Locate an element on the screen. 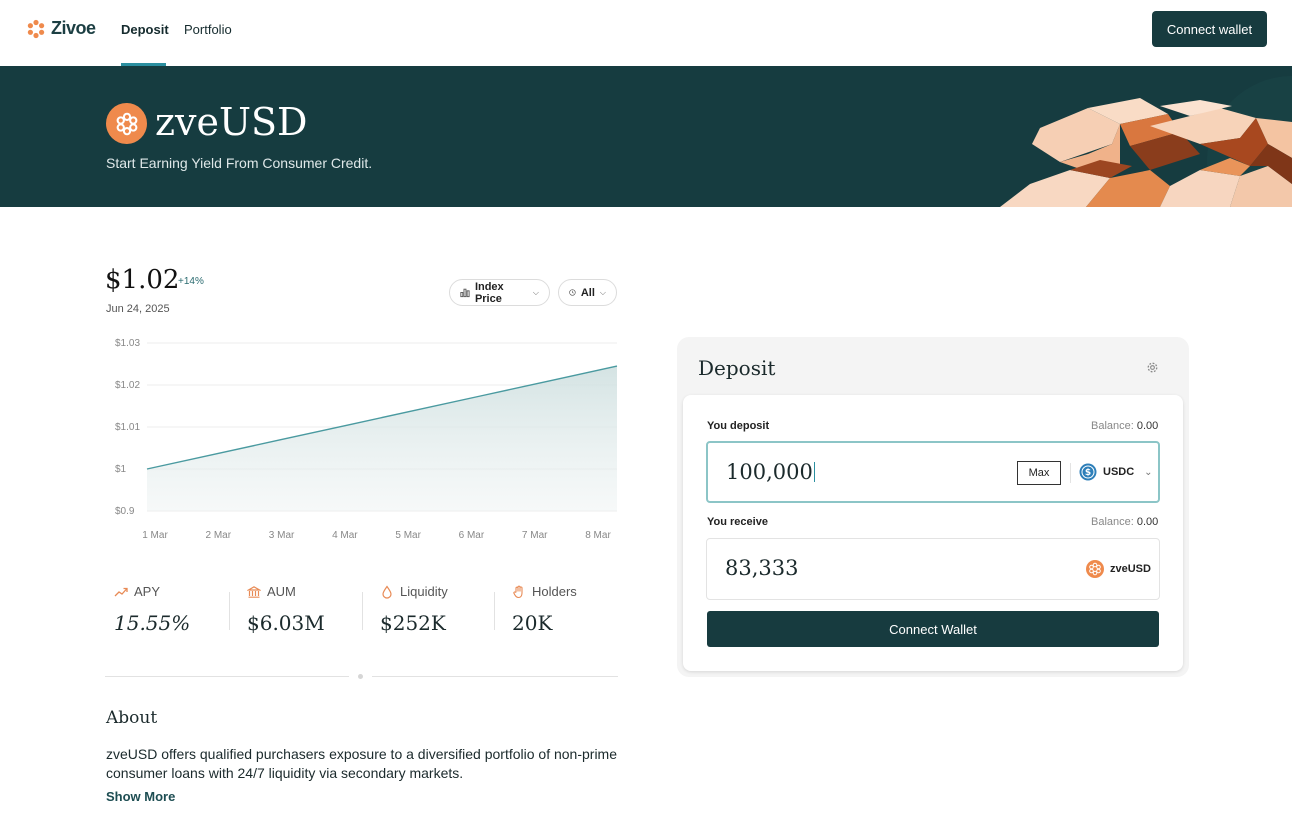 This screenshot has width=1292, height=826. drop-icon is located at coordinates (387, 591).